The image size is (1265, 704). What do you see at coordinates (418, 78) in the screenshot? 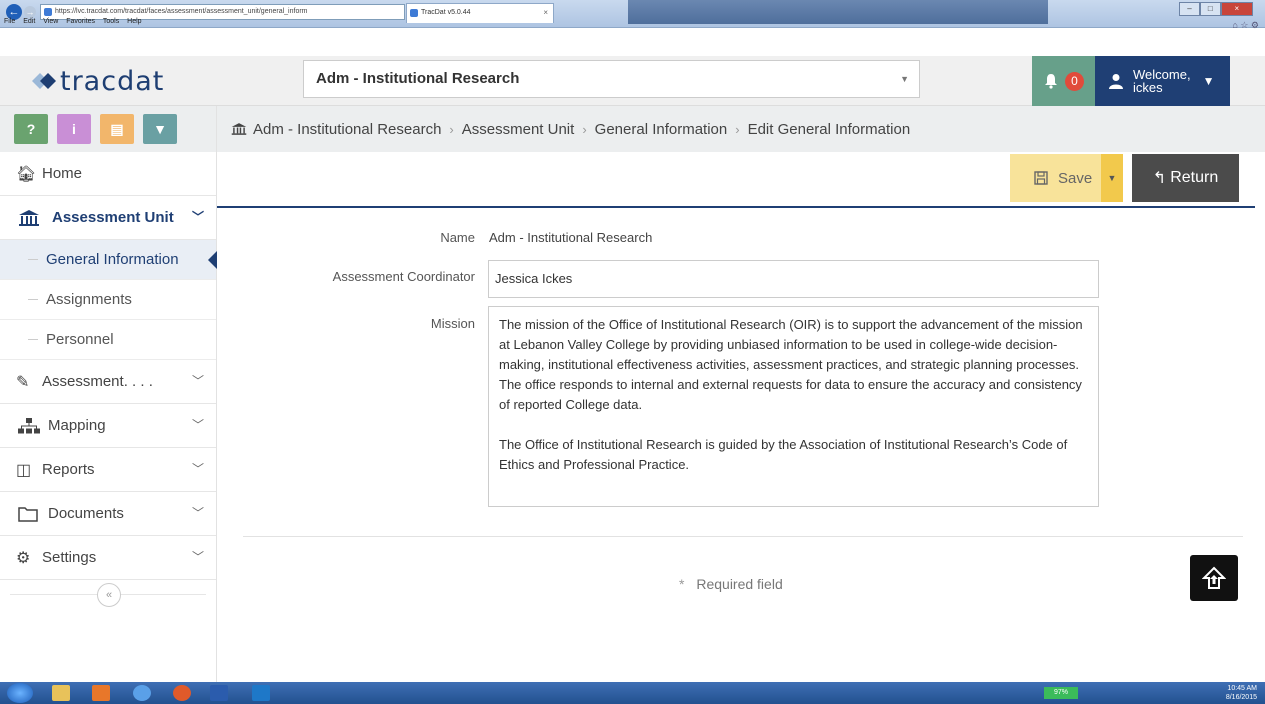
I see `unit-select-value: Adm - Institutional Research` at bounding box center [418, 78].